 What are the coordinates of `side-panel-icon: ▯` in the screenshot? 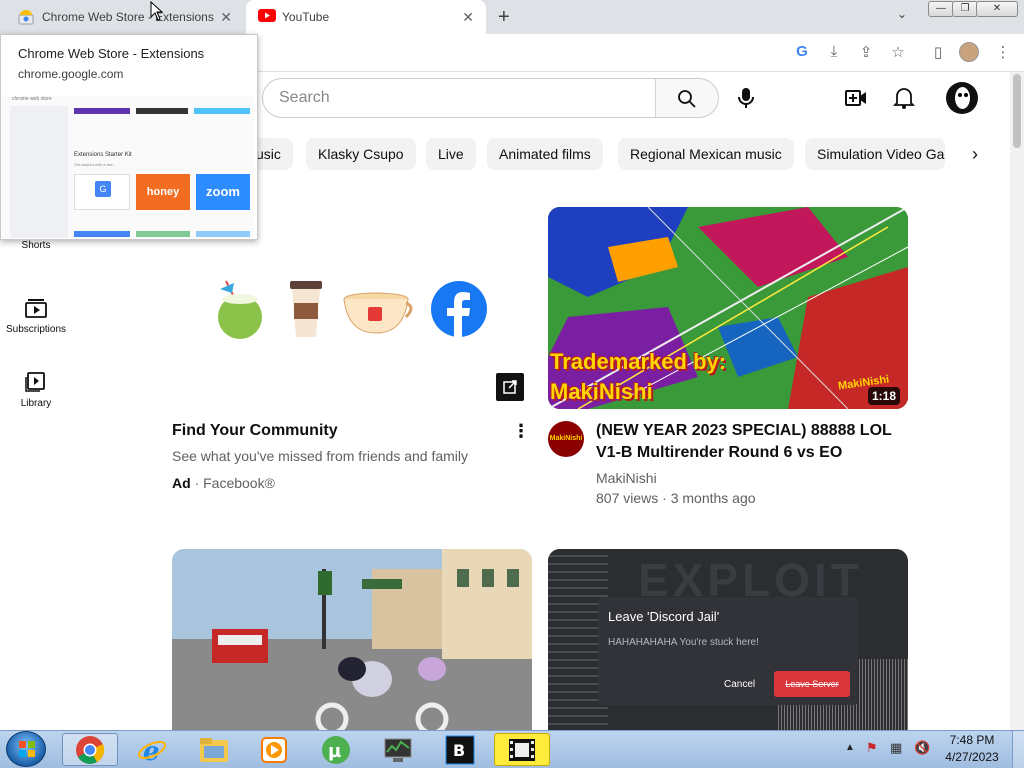 It's located at (938, 52).